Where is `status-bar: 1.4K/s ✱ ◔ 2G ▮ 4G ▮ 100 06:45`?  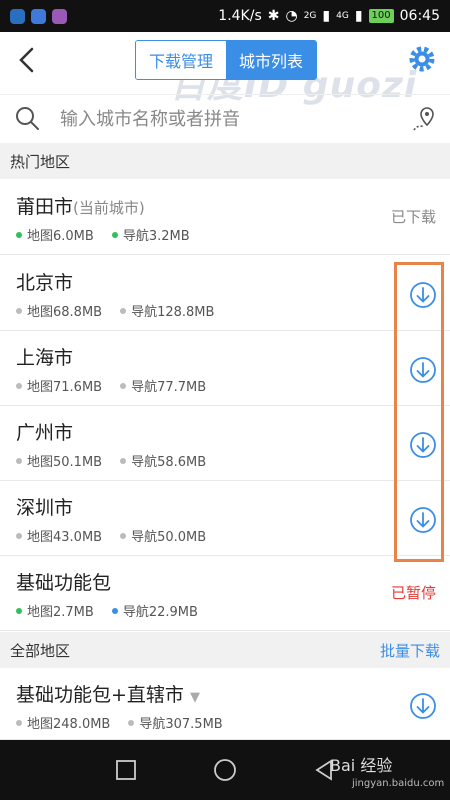
status-bar: 1.4K/s ✱ ◔ 2G ▮ 4G ▮ 100 06:45 is located at coordinates (225, 16).